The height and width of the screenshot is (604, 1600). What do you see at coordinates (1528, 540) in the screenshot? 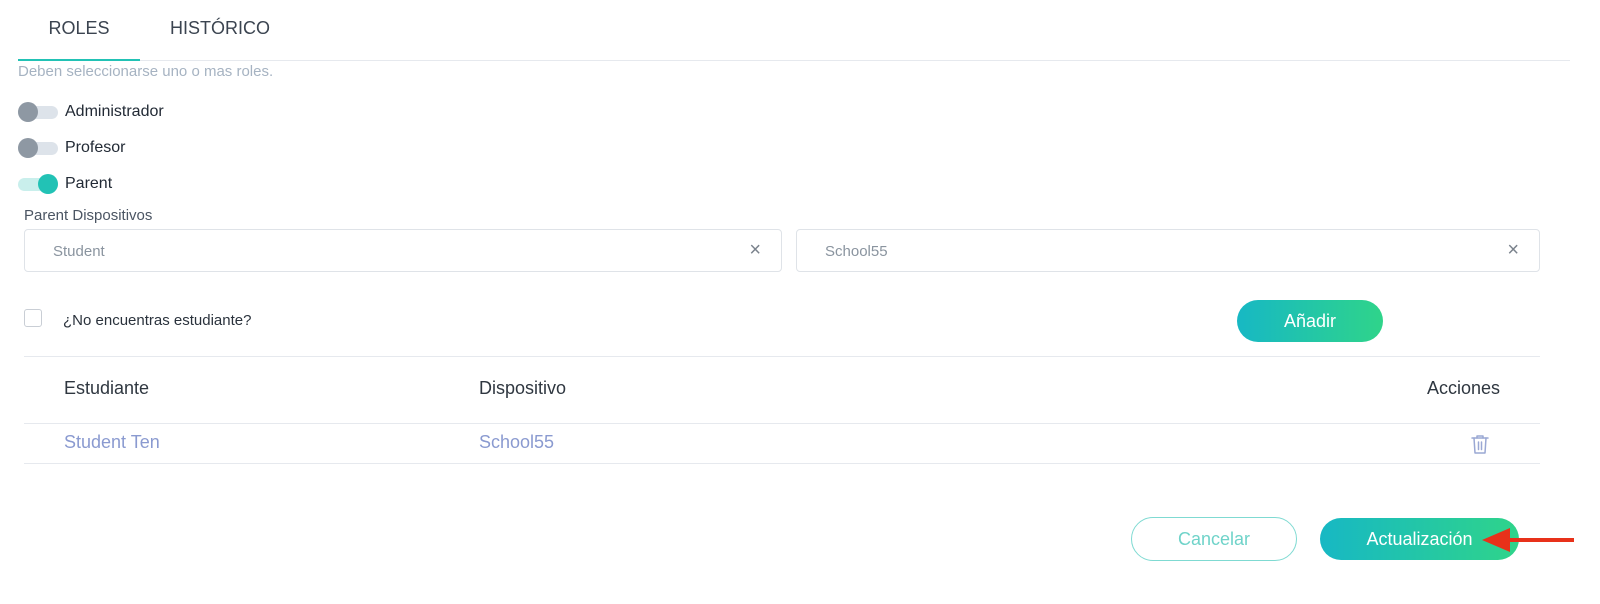
I see `annotation-arrow-icon` at bounding box center [1528, 540].